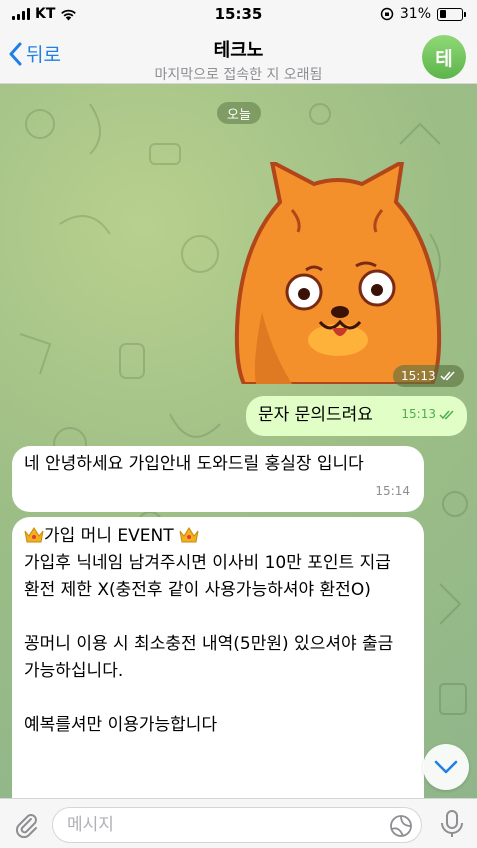 The height and width of the screenshot is (848, 477). I want to click on date-pill: 오늘, so click(239, 113).